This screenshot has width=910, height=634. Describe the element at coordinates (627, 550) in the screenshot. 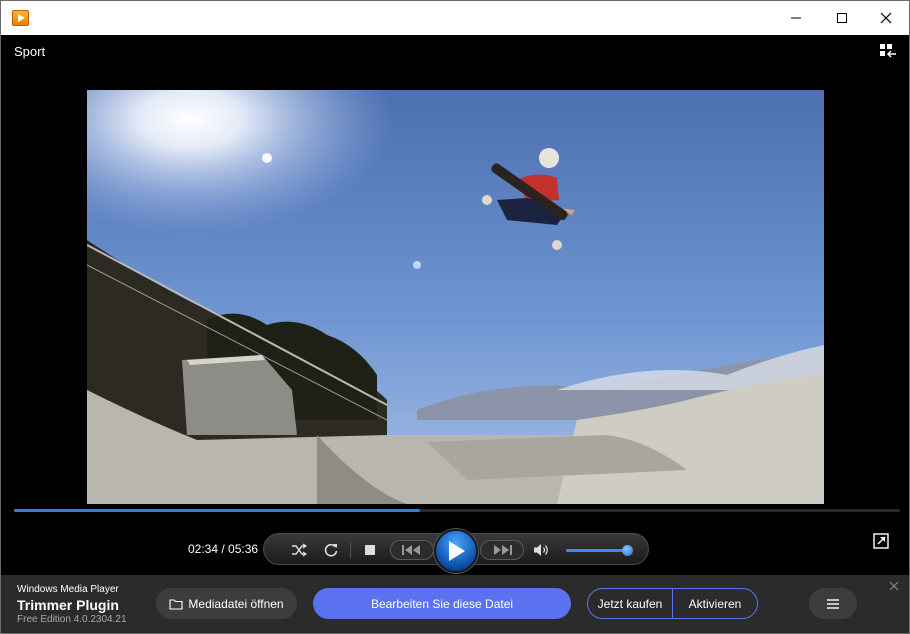

I see `volume-thumb` at that location.